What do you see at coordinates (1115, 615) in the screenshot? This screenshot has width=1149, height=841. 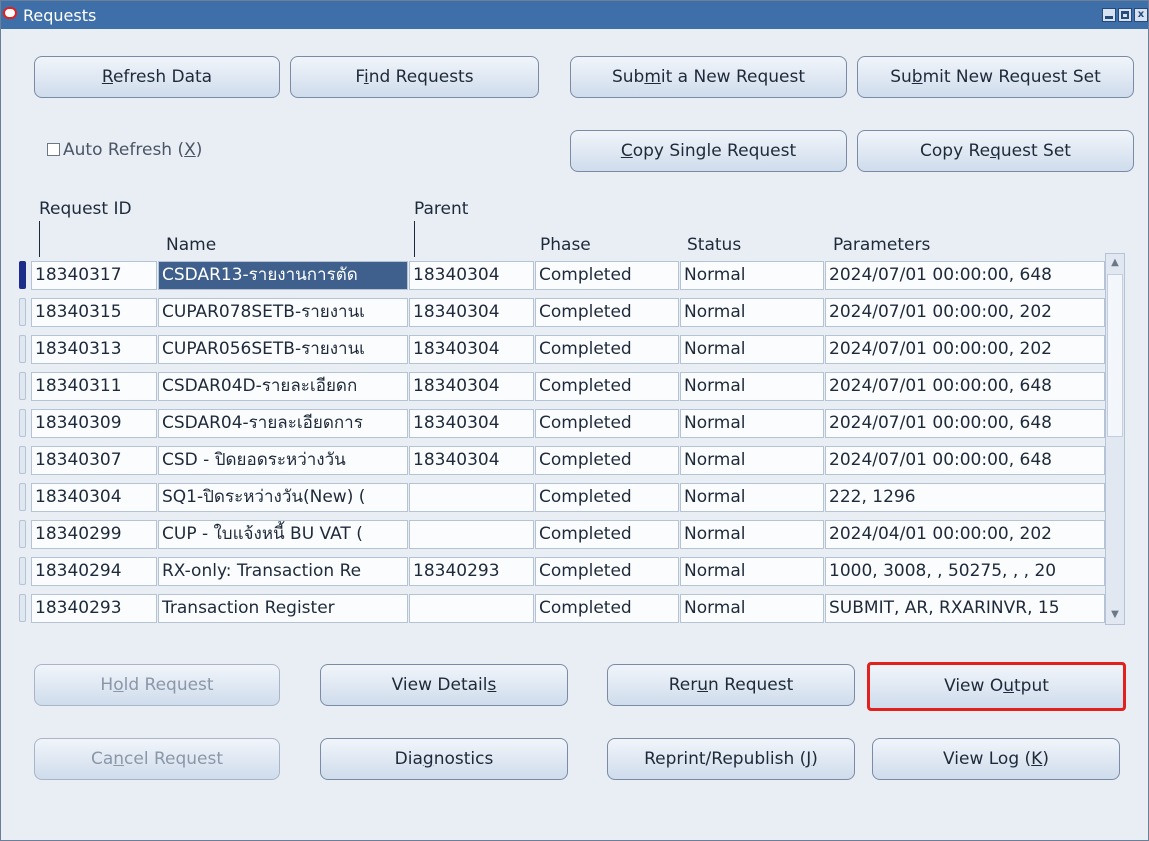 I see `scroll-down-icon: ▼` at bounding box center [1115, 615].